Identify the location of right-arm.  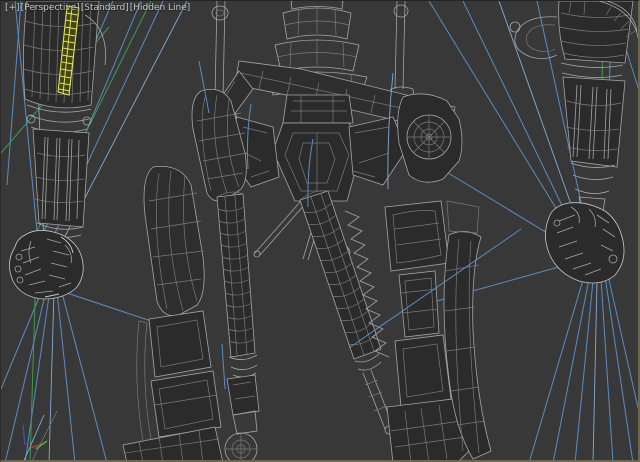
(573, 142).